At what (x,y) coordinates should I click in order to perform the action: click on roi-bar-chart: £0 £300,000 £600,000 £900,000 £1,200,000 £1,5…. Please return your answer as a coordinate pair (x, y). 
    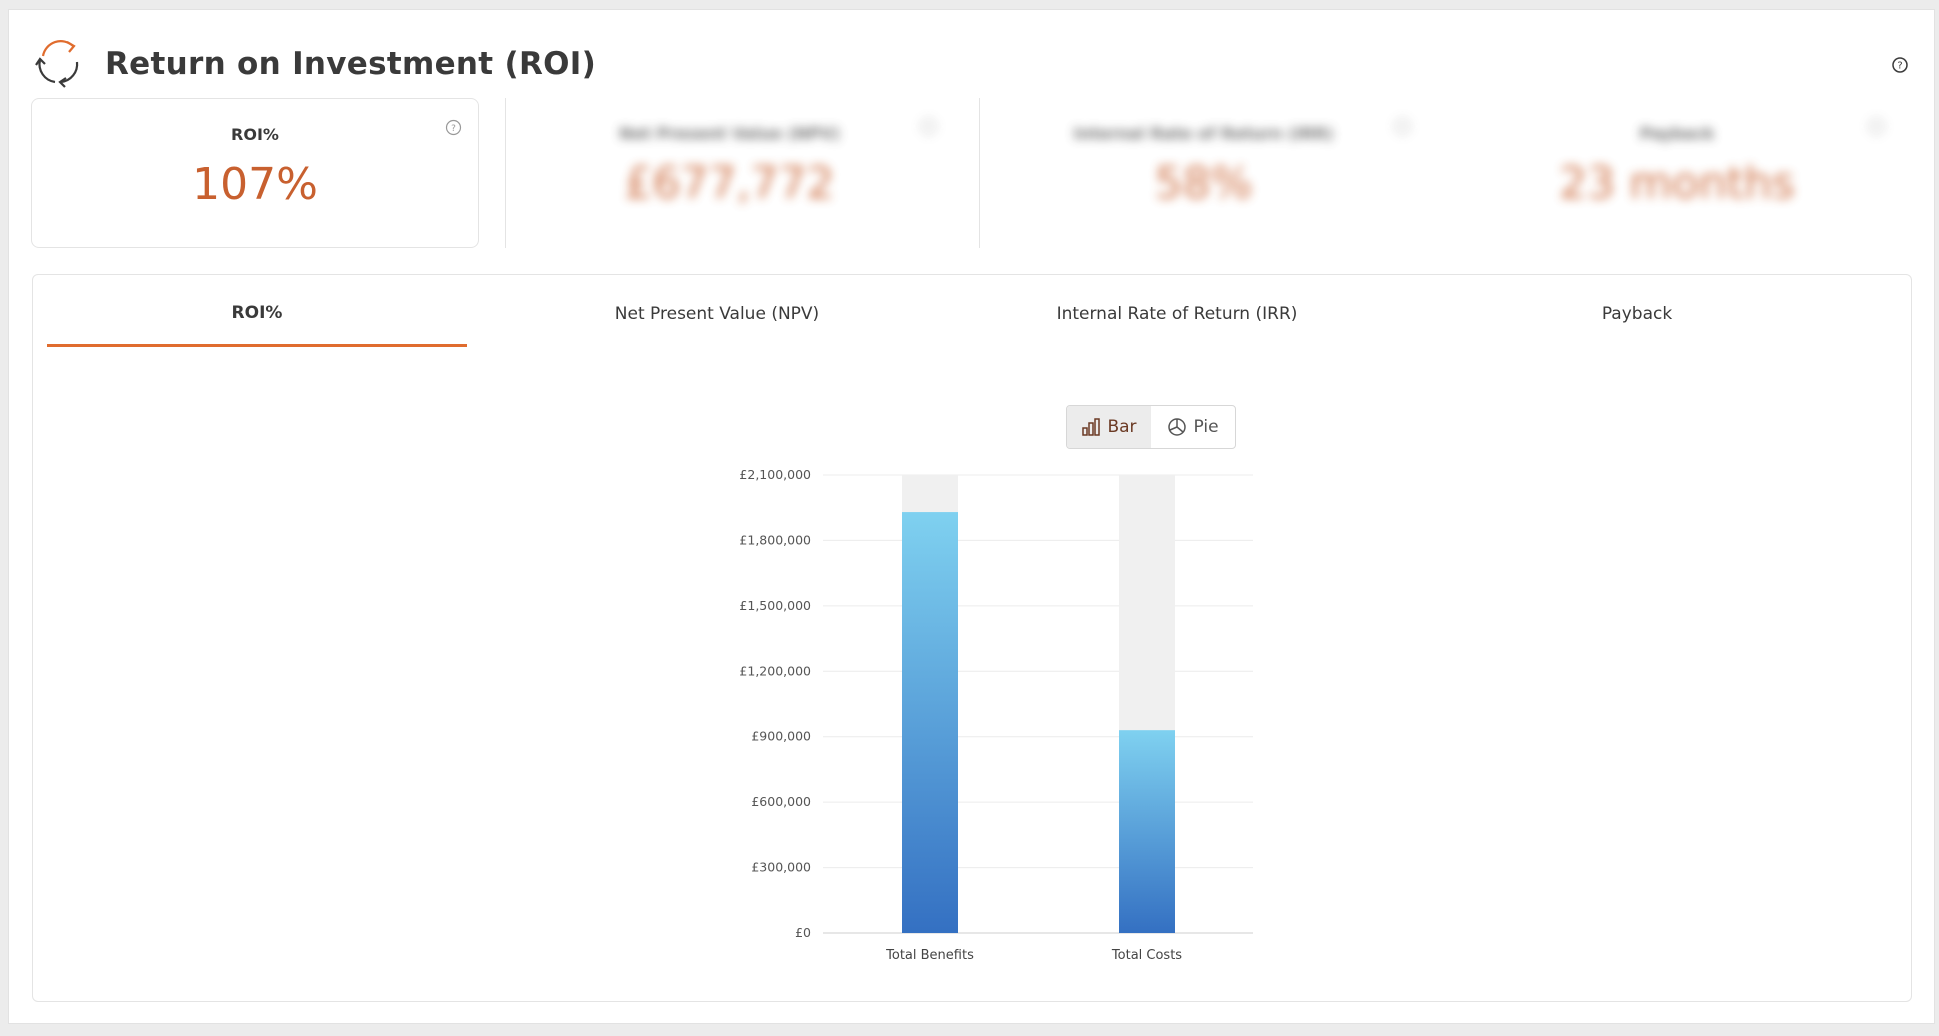
    Looking at the image, I should click on (996, 715).